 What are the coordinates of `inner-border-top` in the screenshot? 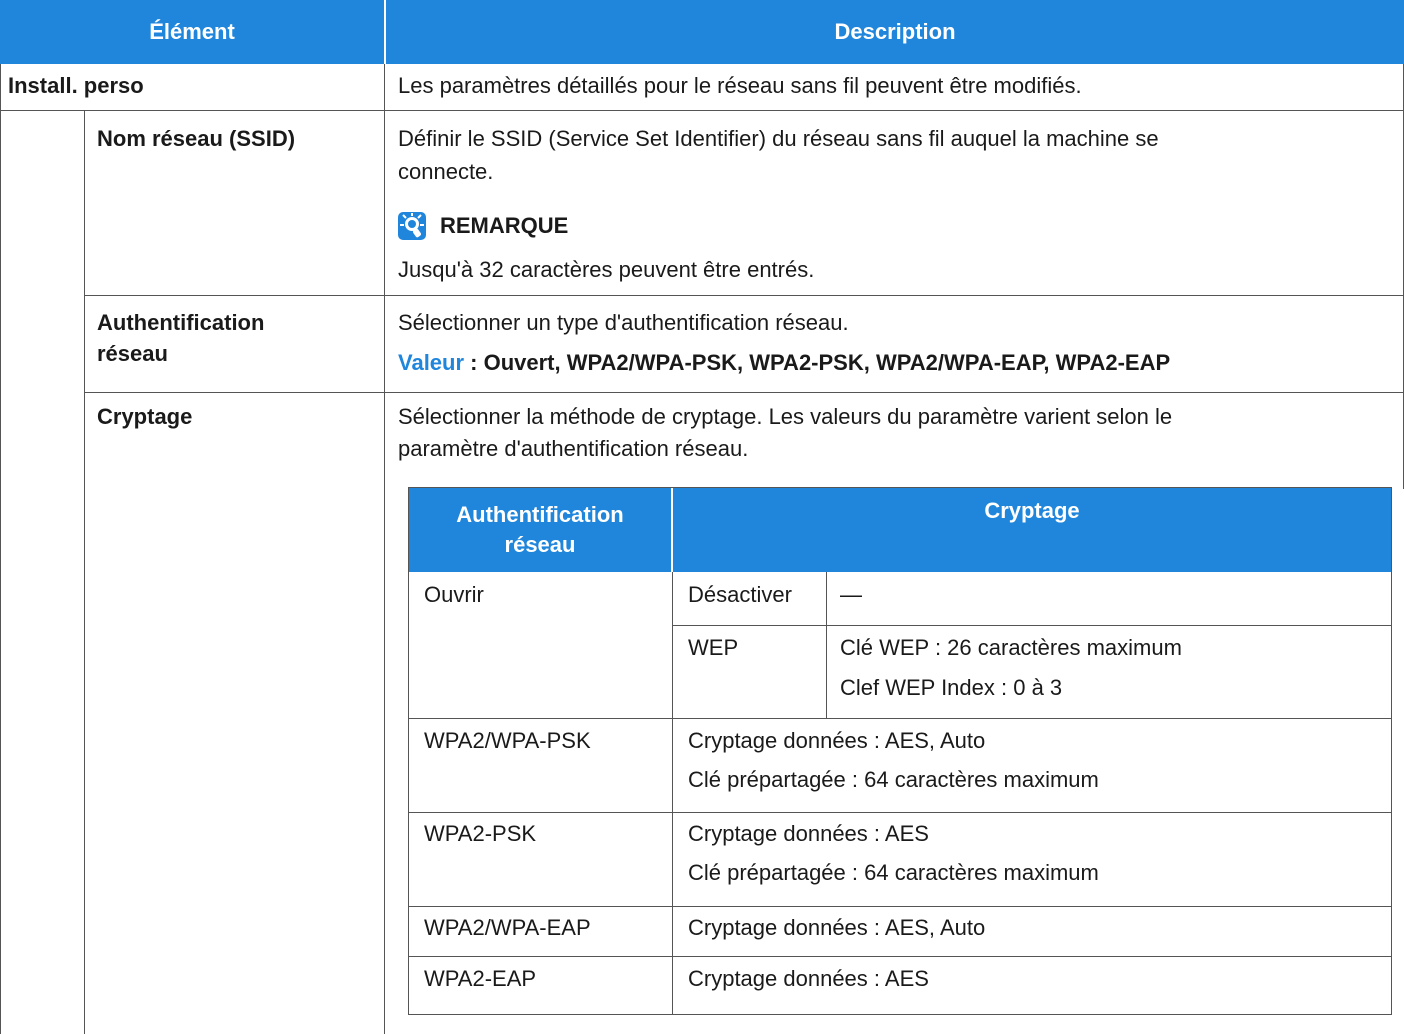 It's located at (900, 487).